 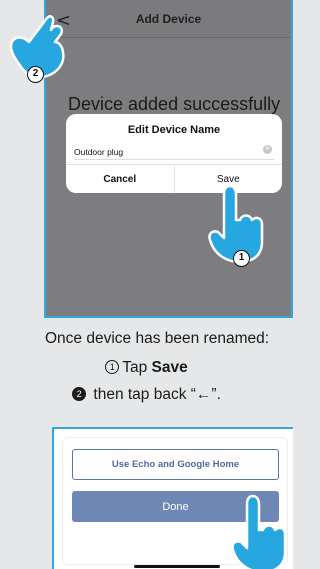 What do you see at coordinates (175, 464) in the screenshot?
I see `use-echo-google-button: Use Echo and Google Home` at bounding box center [175, 464].